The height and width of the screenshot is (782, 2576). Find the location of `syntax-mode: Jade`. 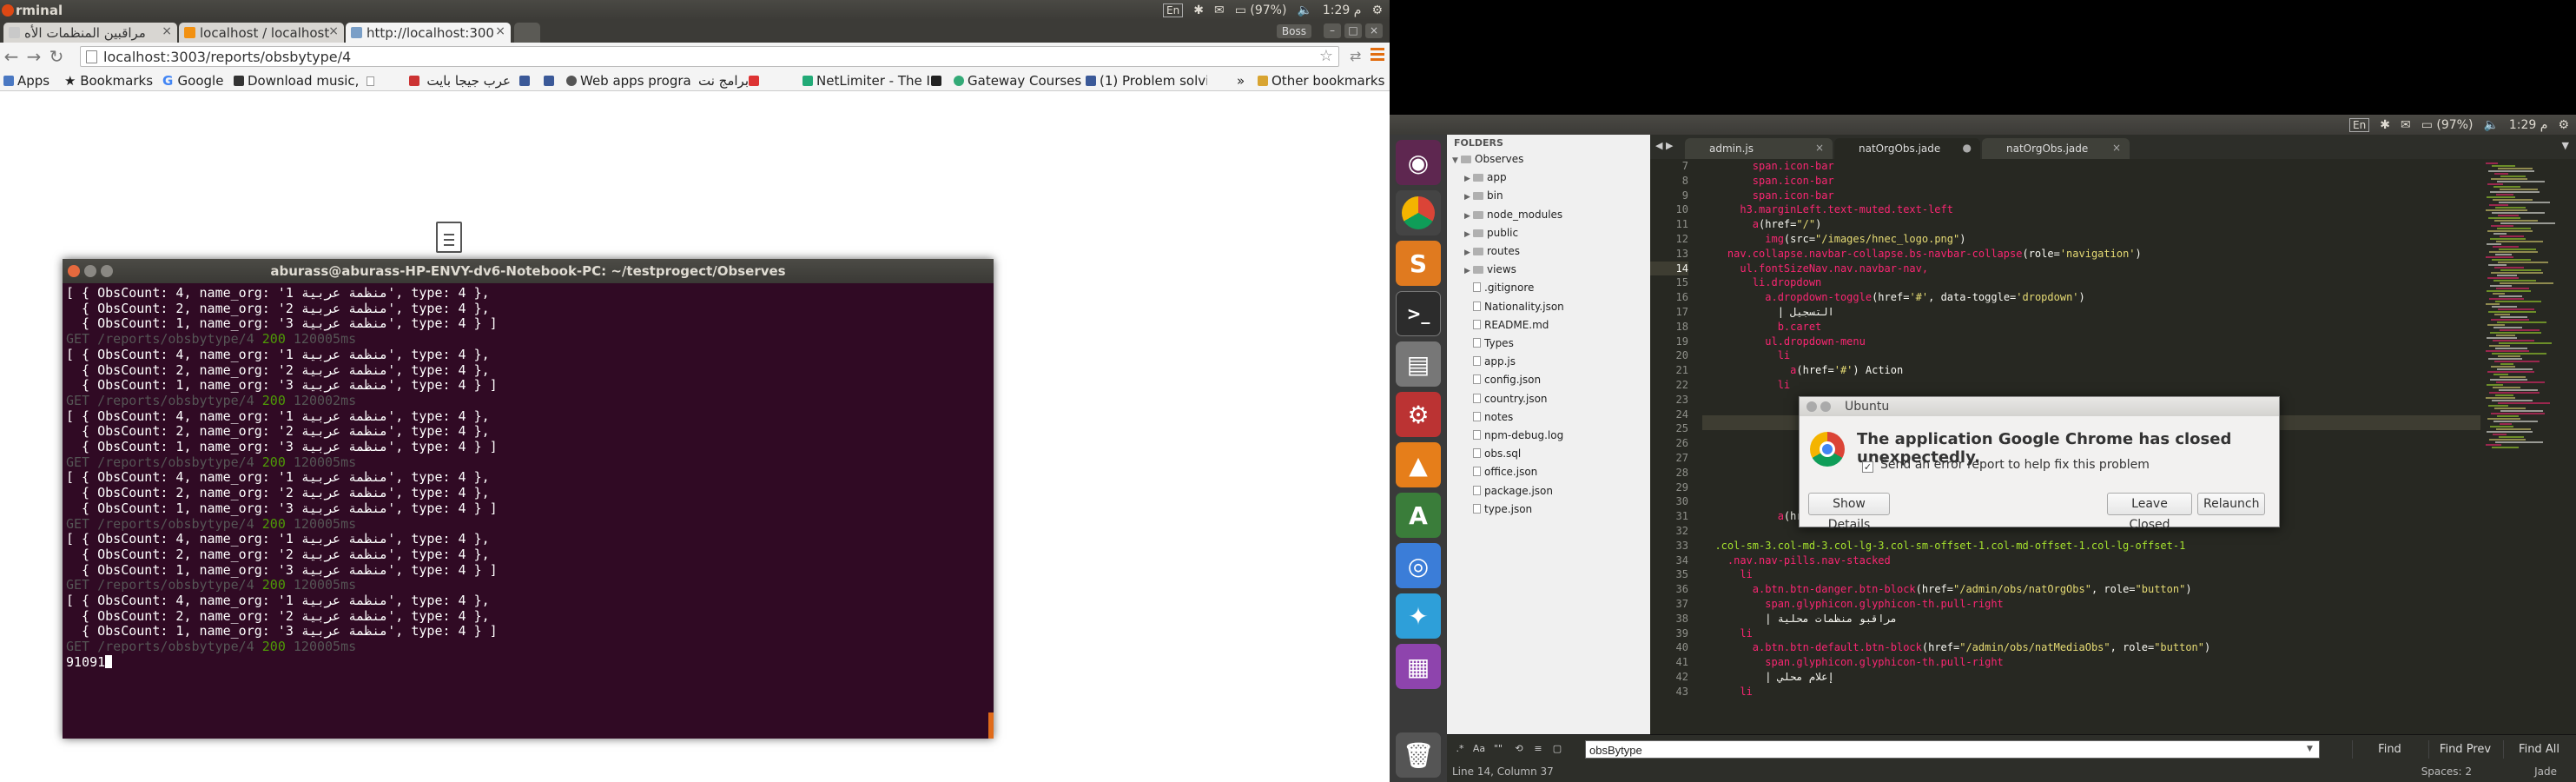

syntax-mode: Jade is located at coordinates (2545, 772).